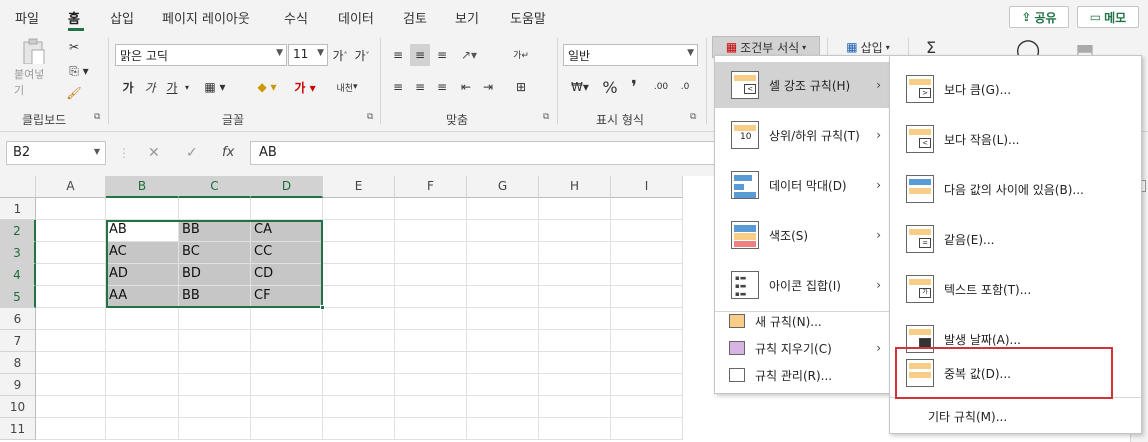 This screenshot has height=442, width=1148. Describe the element at coordinates (1108, 17) in the screenshot. I see `memo-button: ▭ 메모` at that location.